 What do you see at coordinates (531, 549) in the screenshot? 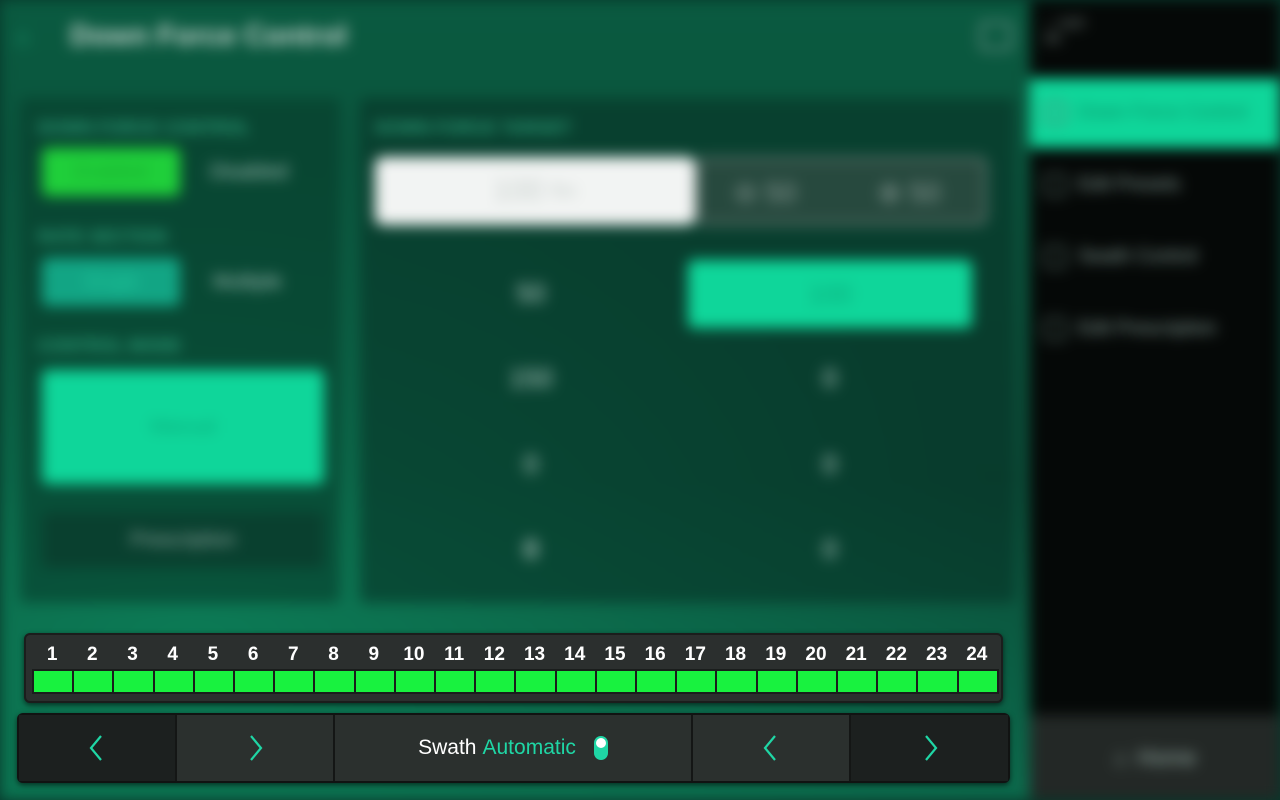
I see `preset-left-4: 0` at bounding box center [531, 549].